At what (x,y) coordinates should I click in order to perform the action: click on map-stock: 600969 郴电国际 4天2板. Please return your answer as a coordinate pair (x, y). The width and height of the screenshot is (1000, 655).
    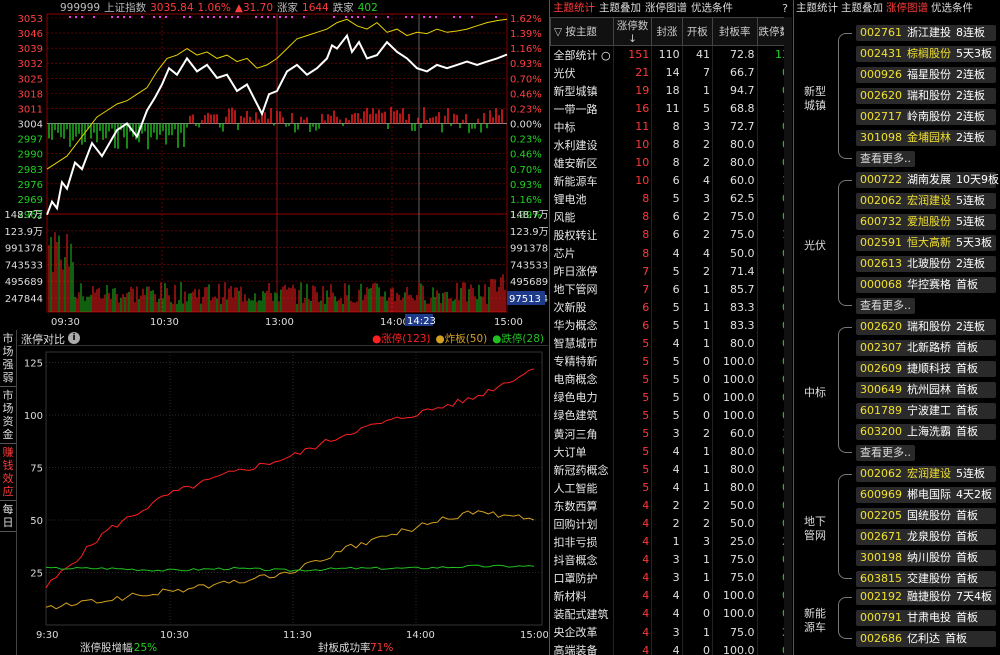
    Looking at the image, I should click on (926, 495).